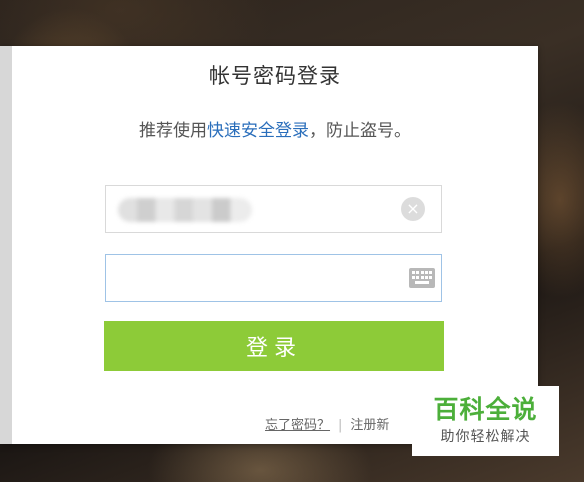  I want to click on subtitle-suffix: ，防止盗号。, so click(360, 131).